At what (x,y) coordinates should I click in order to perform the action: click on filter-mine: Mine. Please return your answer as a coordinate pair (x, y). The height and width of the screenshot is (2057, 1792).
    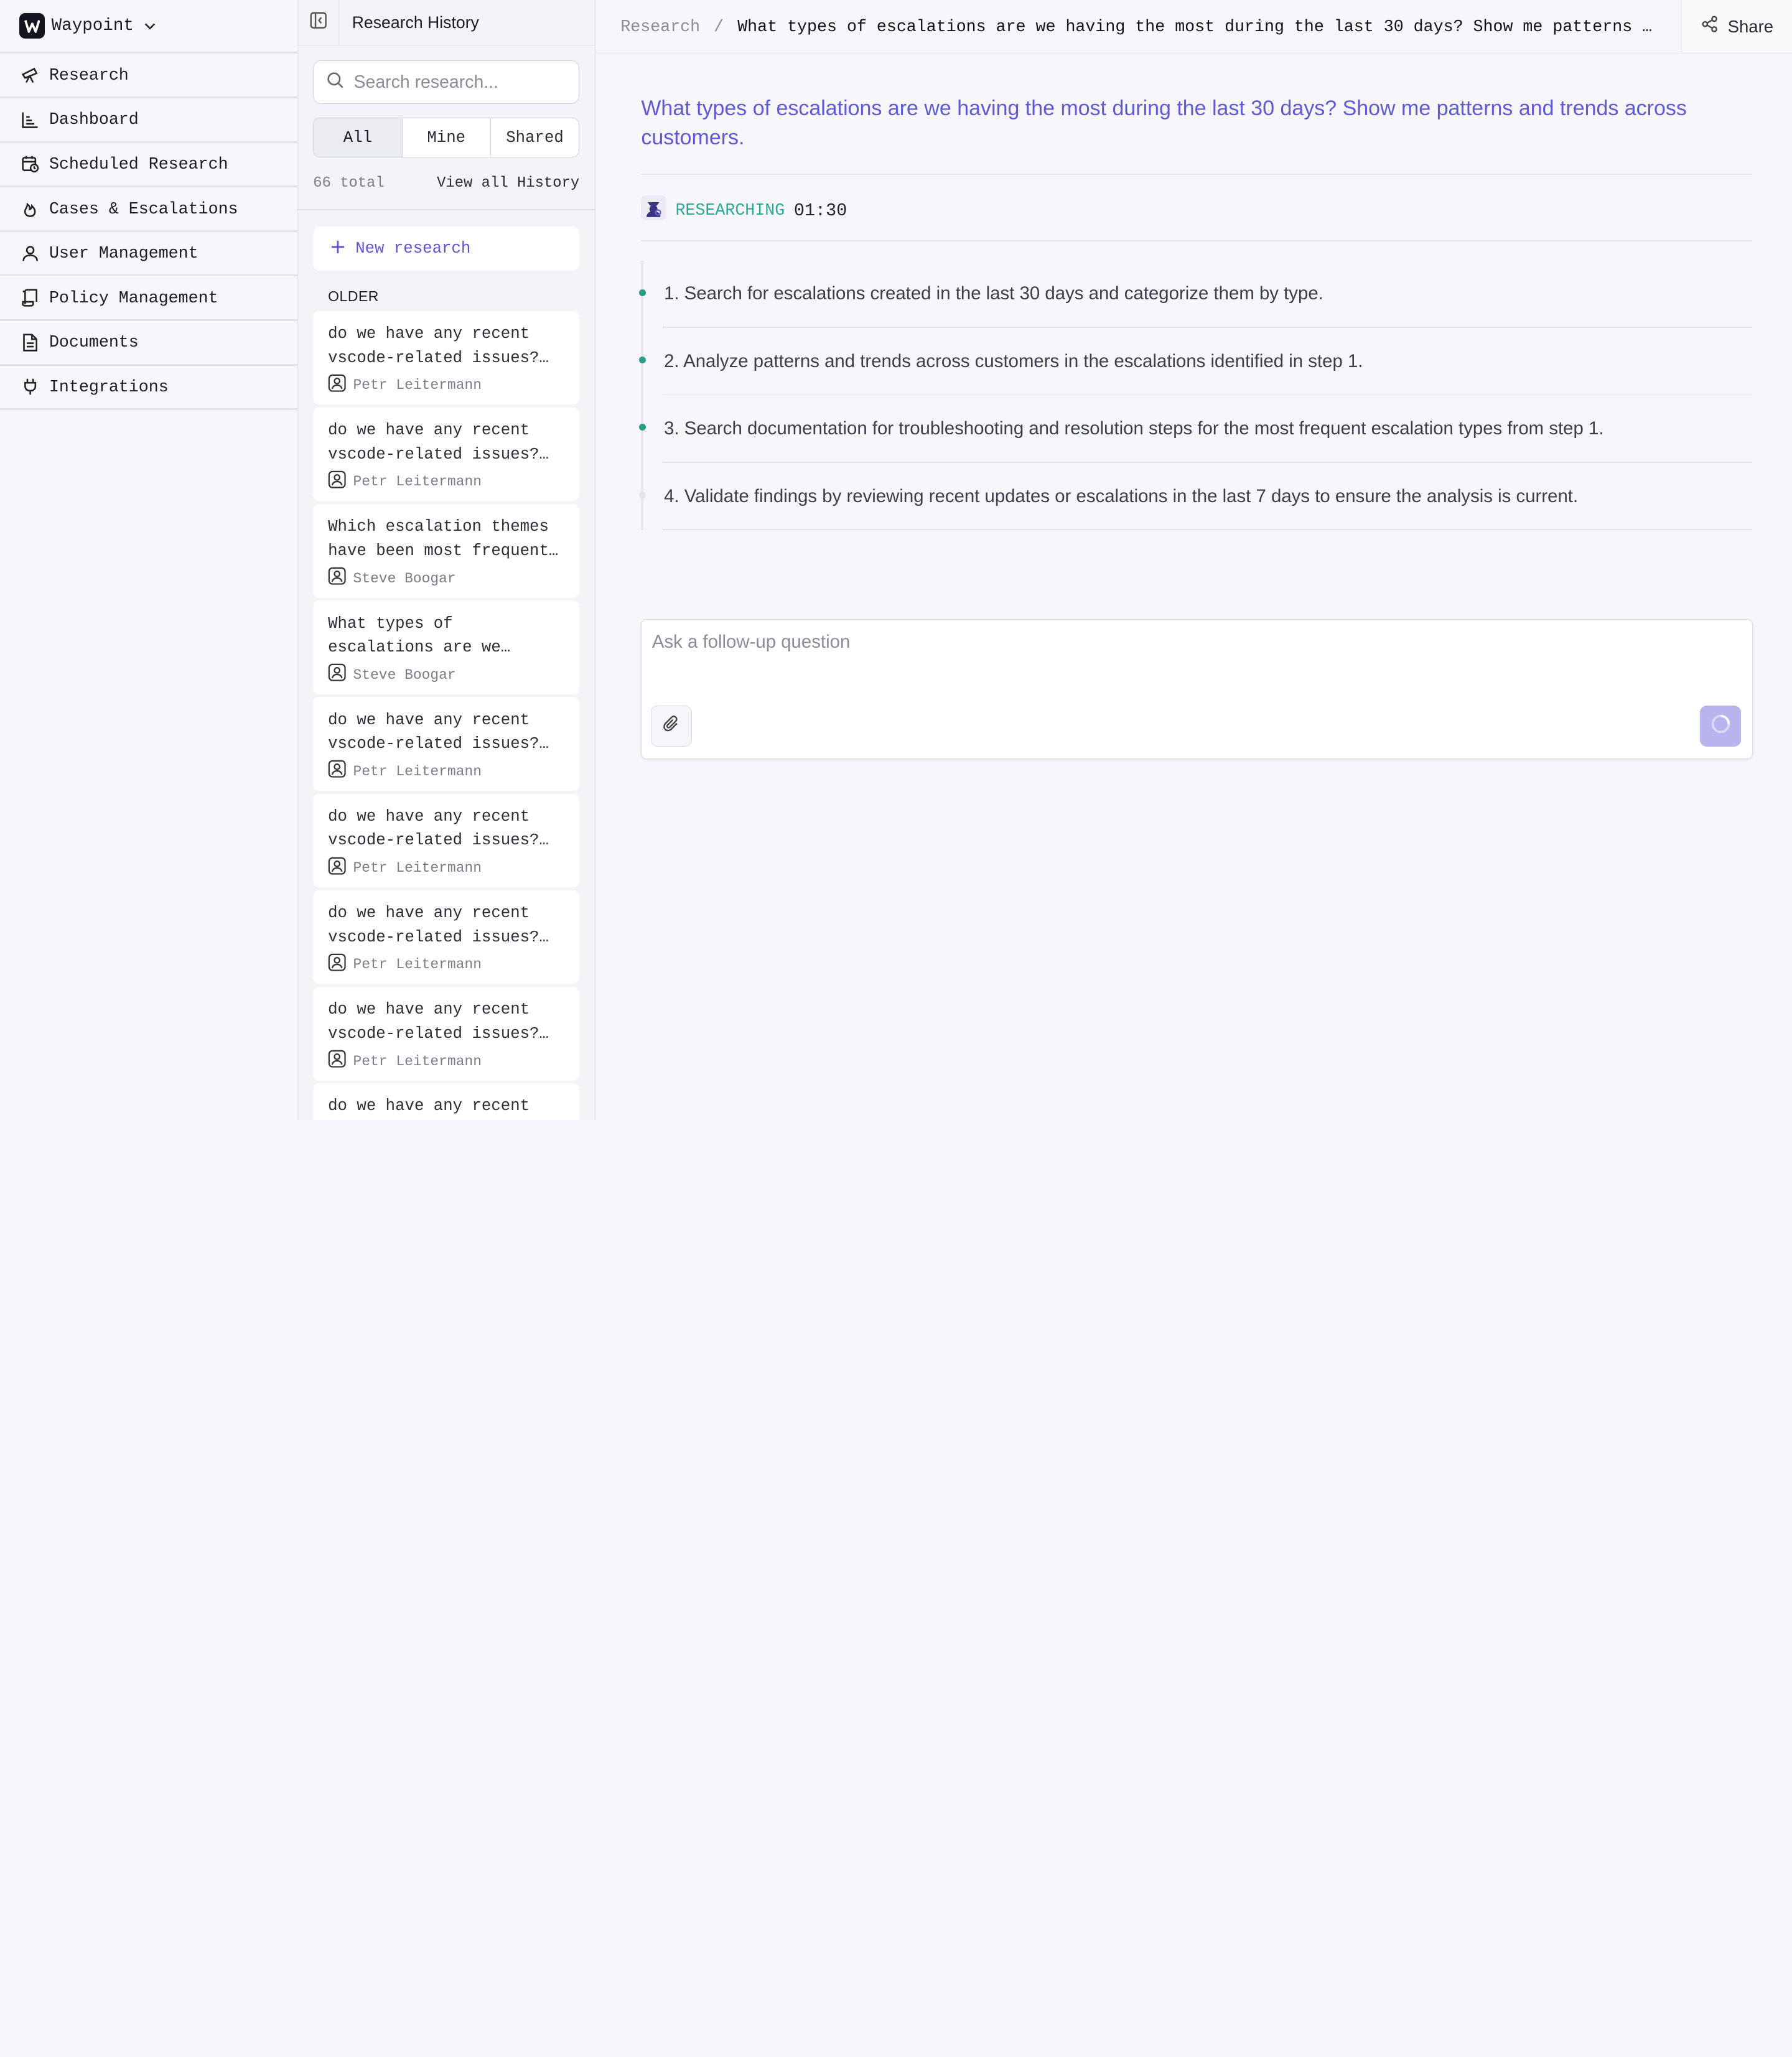
    Looking at the image, I should click on (447, 137).